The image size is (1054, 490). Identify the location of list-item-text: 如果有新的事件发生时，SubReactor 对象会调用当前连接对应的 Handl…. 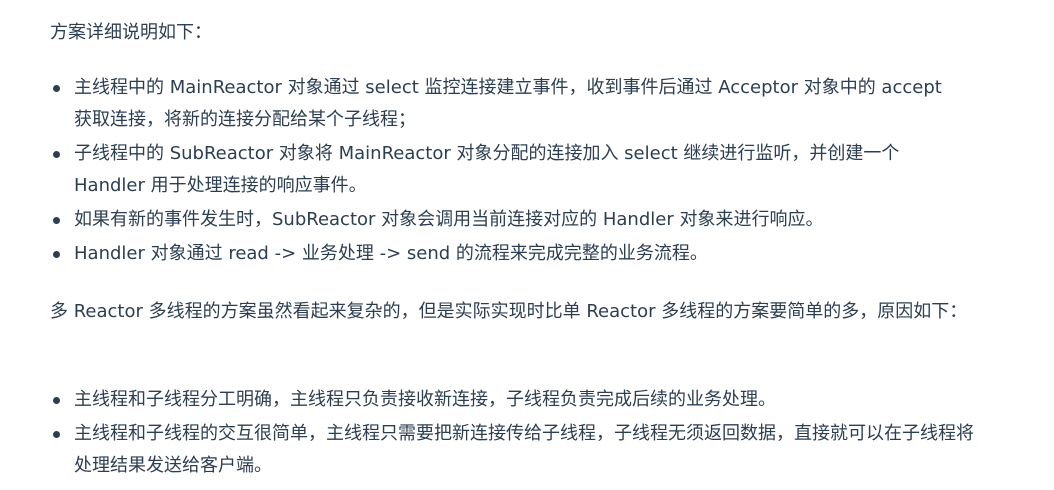
(449, 219).